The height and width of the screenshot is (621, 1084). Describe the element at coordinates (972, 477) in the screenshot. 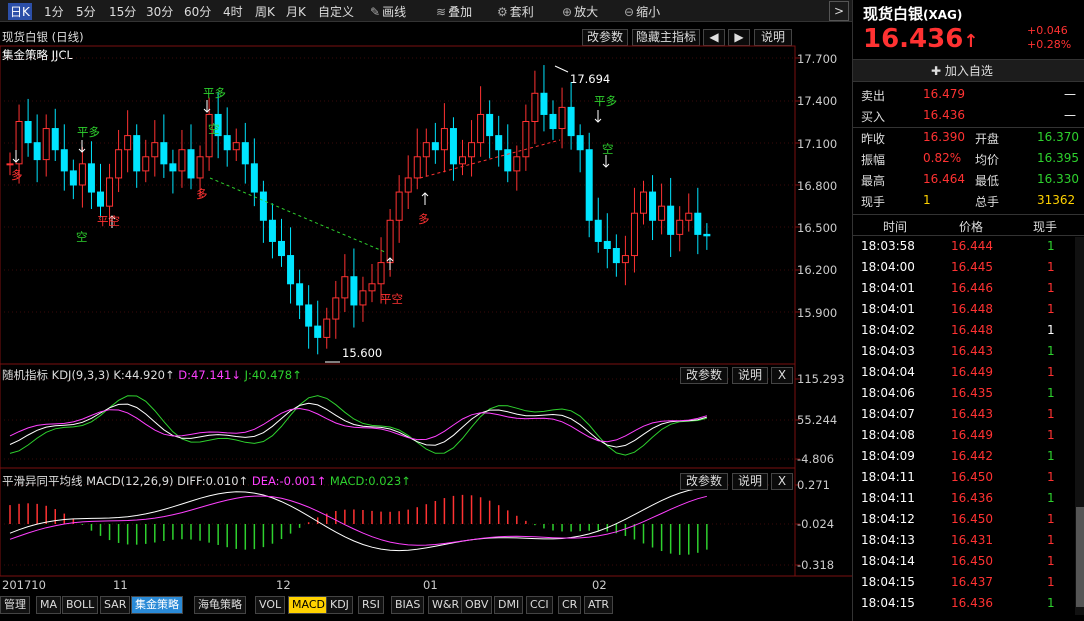

I see `tick-price: 16.450` at that location.